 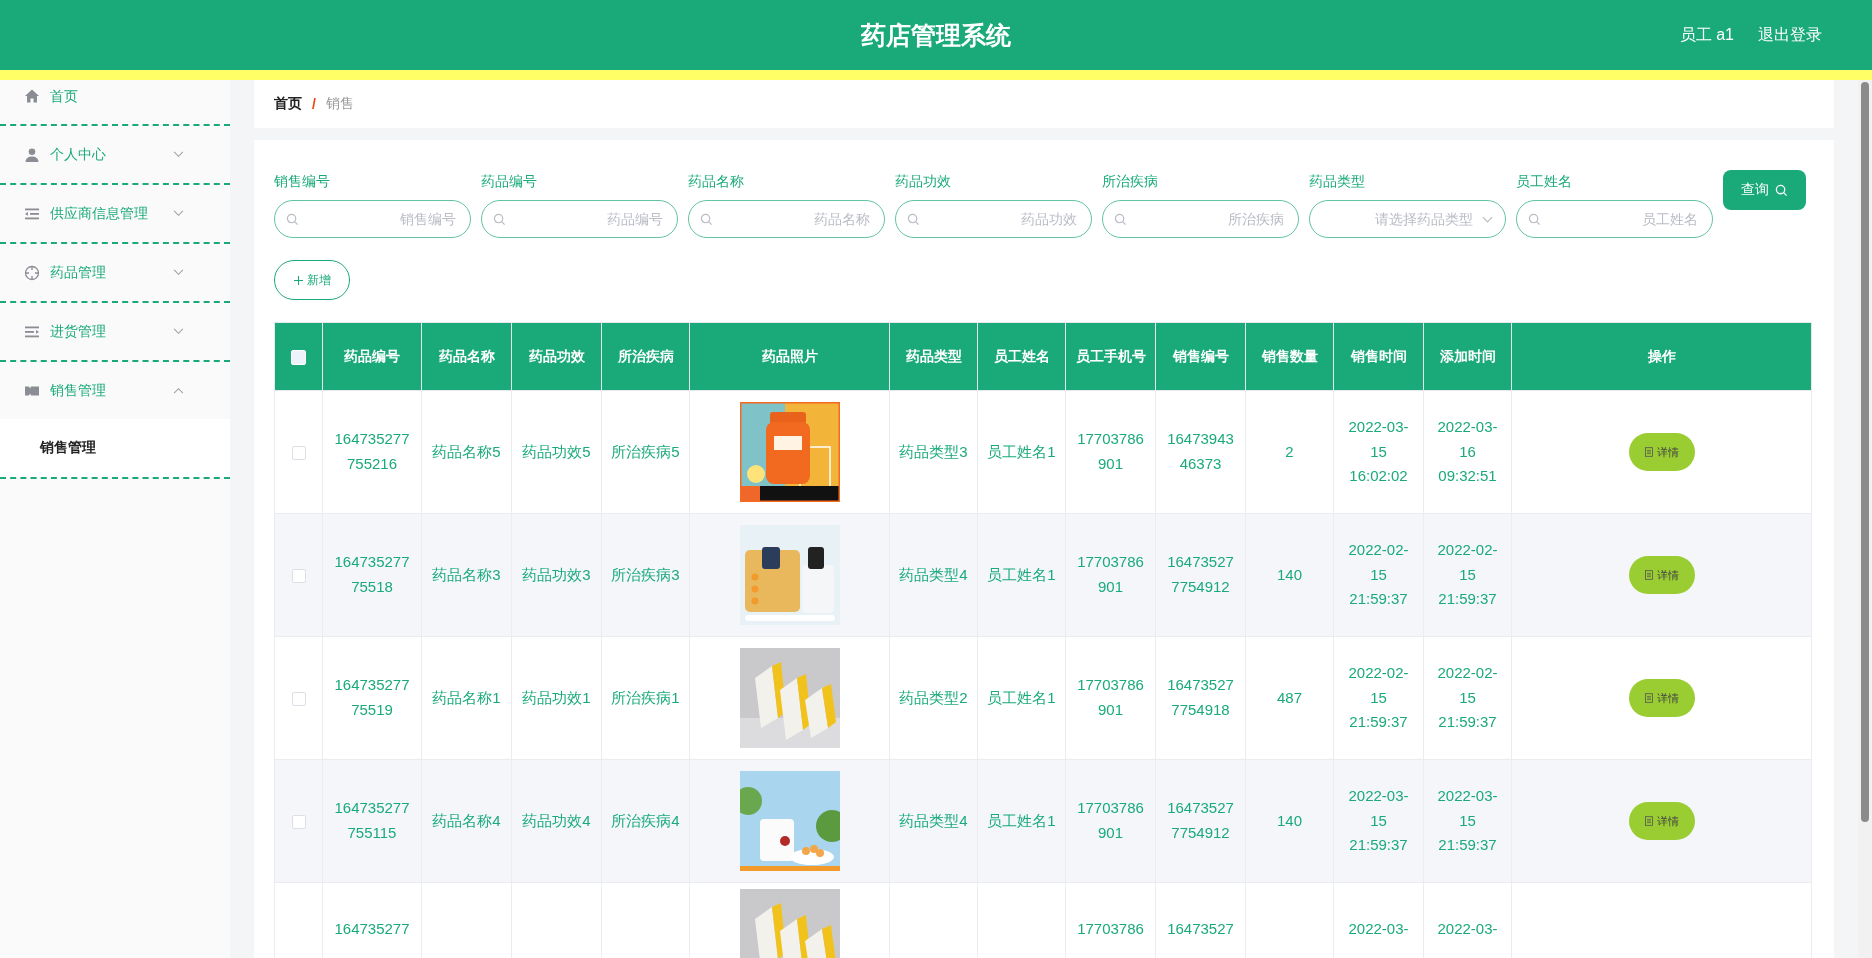 What do you see at coordinates (1790, 35) in the screenshot?
I see `logout-link: 退出登录` at bounding box center [1790, 35].